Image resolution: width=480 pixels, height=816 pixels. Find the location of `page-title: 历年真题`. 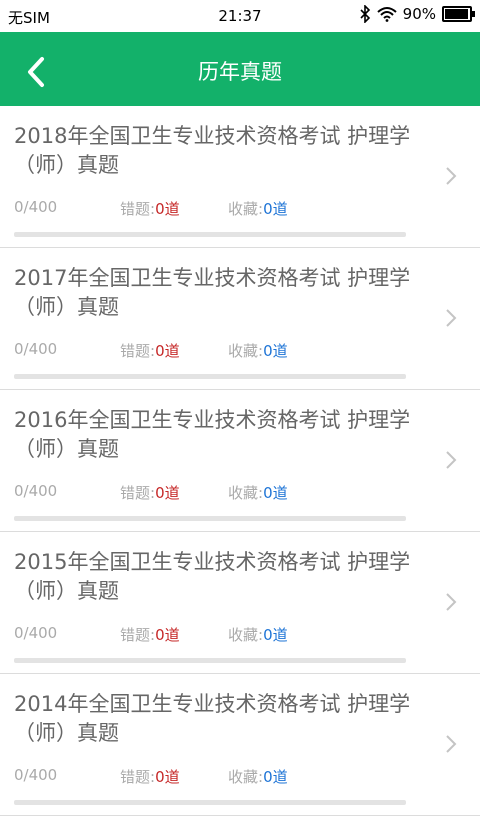

page-title: 历年真题 is located at coordinates (240, 72).